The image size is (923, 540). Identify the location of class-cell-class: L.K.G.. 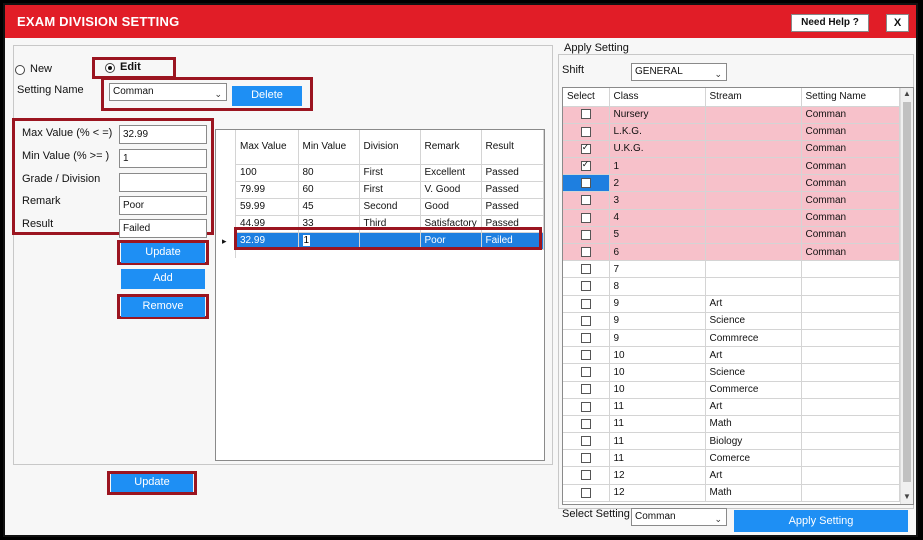
(657, 132).